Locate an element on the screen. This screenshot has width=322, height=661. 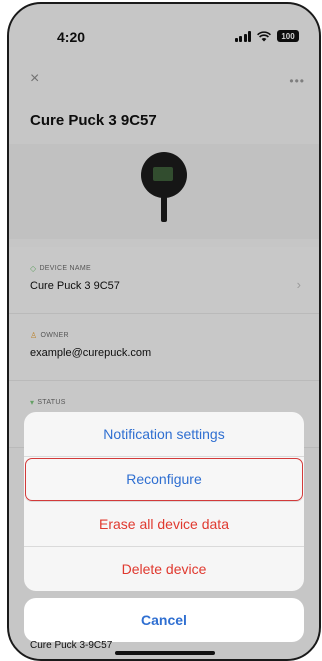
cancel-button: Cancel is located at coordinates (164, 620).